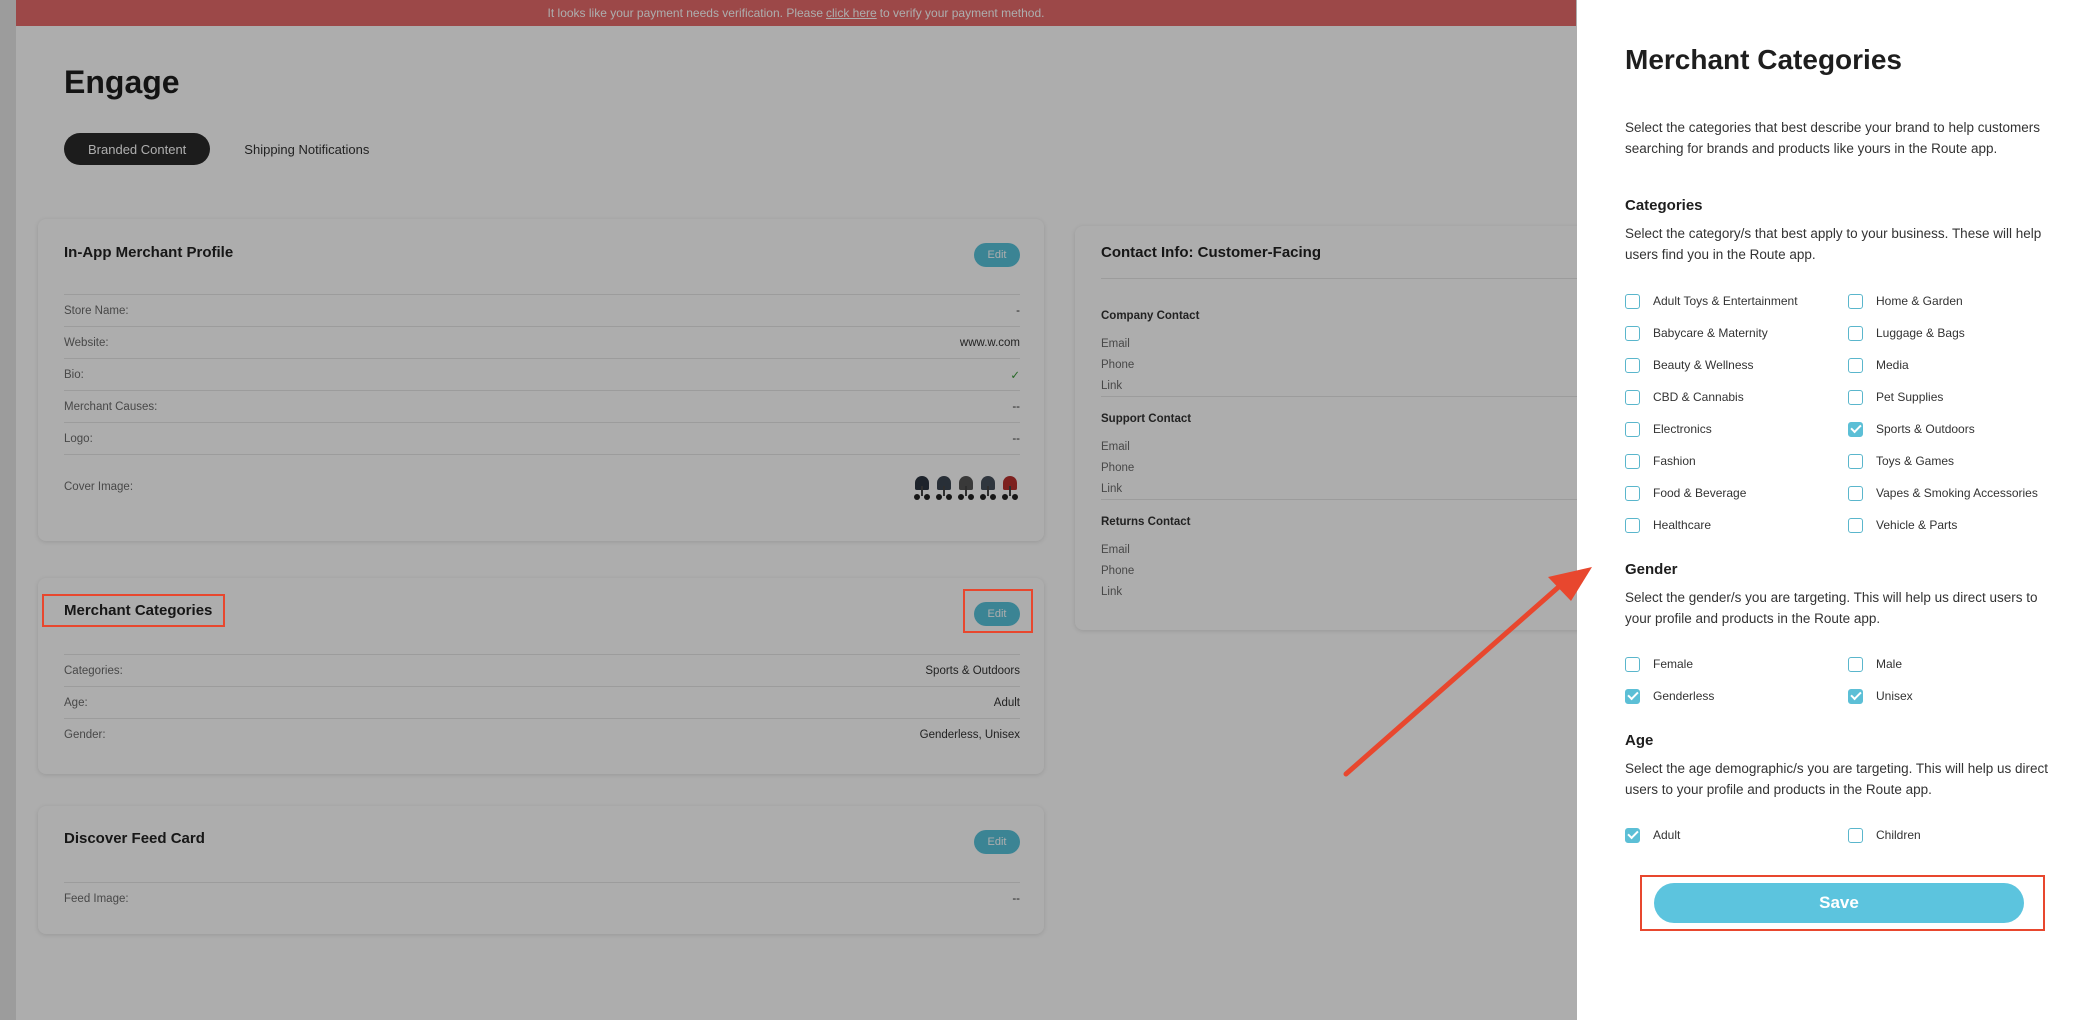 The image size is (2100, 1020). I want to click on annotation-arrow, so click(1467, 672).